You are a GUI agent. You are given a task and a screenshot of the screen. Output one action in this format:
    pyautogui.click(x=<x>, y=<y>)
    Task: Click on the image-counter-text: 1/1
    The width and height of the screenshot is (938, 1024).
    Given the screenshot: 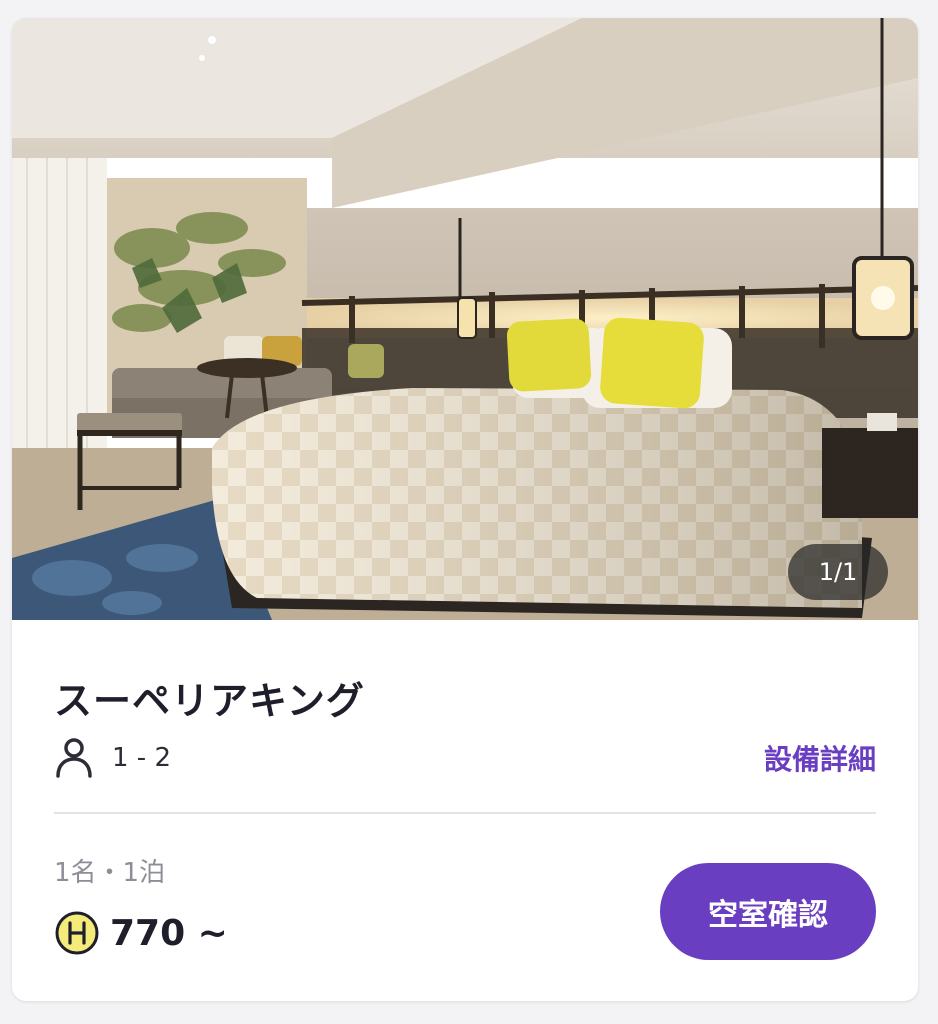 What is the action you would take?
    pyautogui.click(x=838, y=572)
    